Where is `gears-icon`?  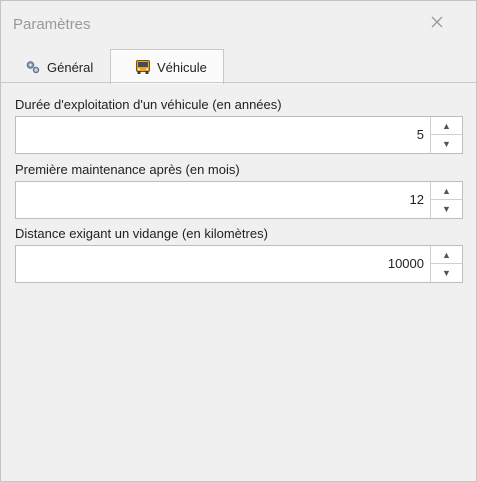
gears-icon is located at coordinates (33, 67).